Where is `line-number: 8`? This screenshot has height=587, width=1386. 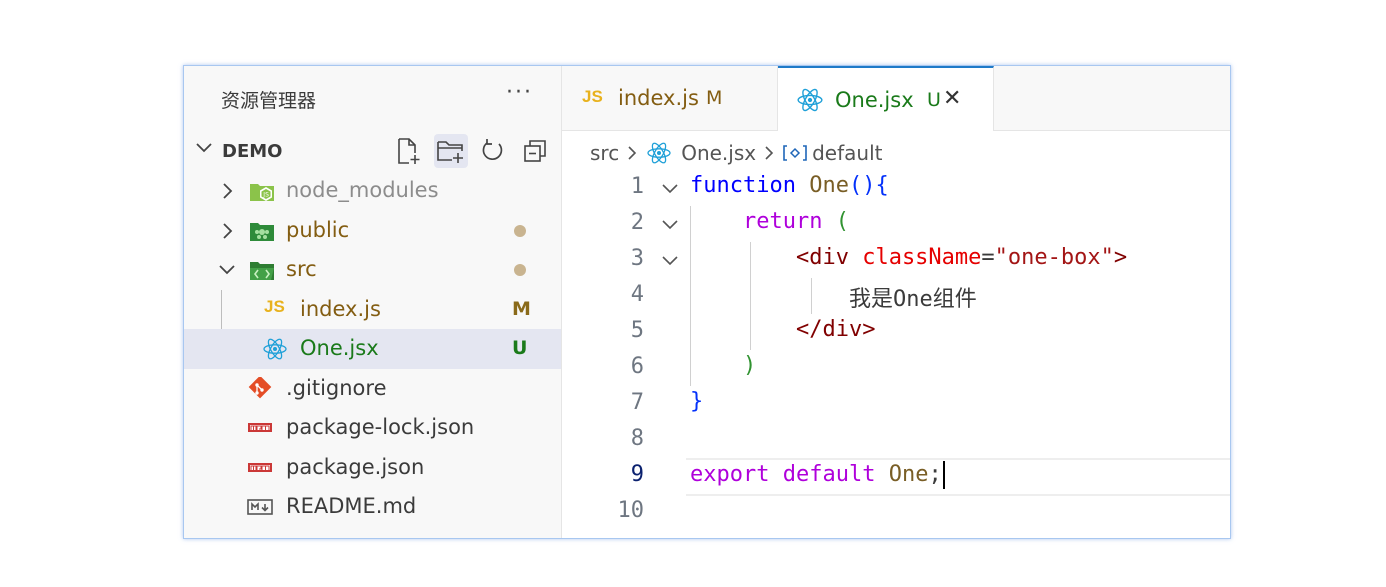
line-number: 8 is located at coordinates (637, 438).